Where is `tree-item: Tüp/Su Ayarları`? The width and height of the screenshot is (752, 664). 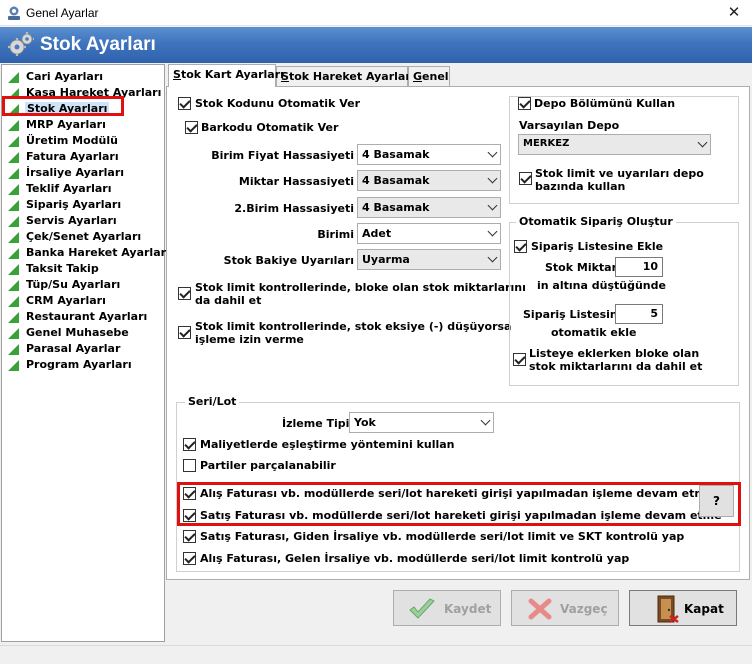 tree-item: Tüp/Su Ayarları is located at coordinates (85, 285).